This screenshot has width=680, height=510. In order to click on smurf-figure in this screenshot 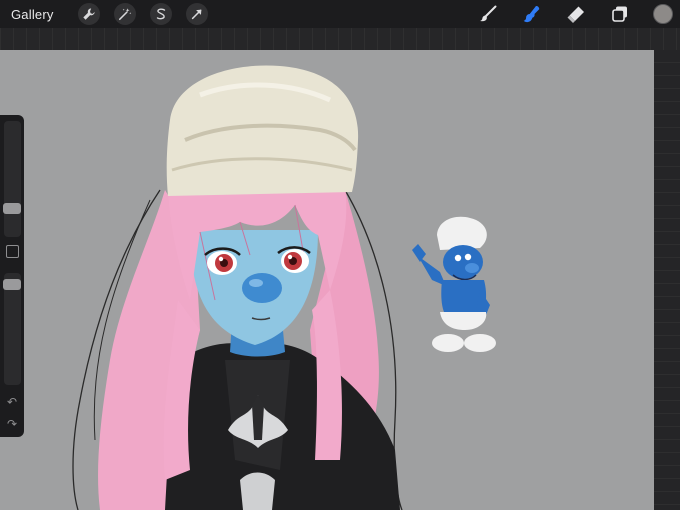, I will do `click(454, 284)`.